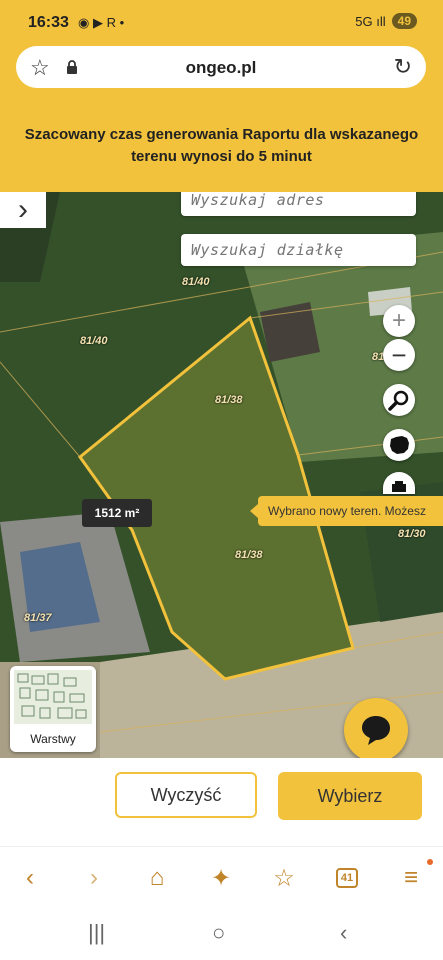  I want to click on poland-map-button, so click(399, 445).